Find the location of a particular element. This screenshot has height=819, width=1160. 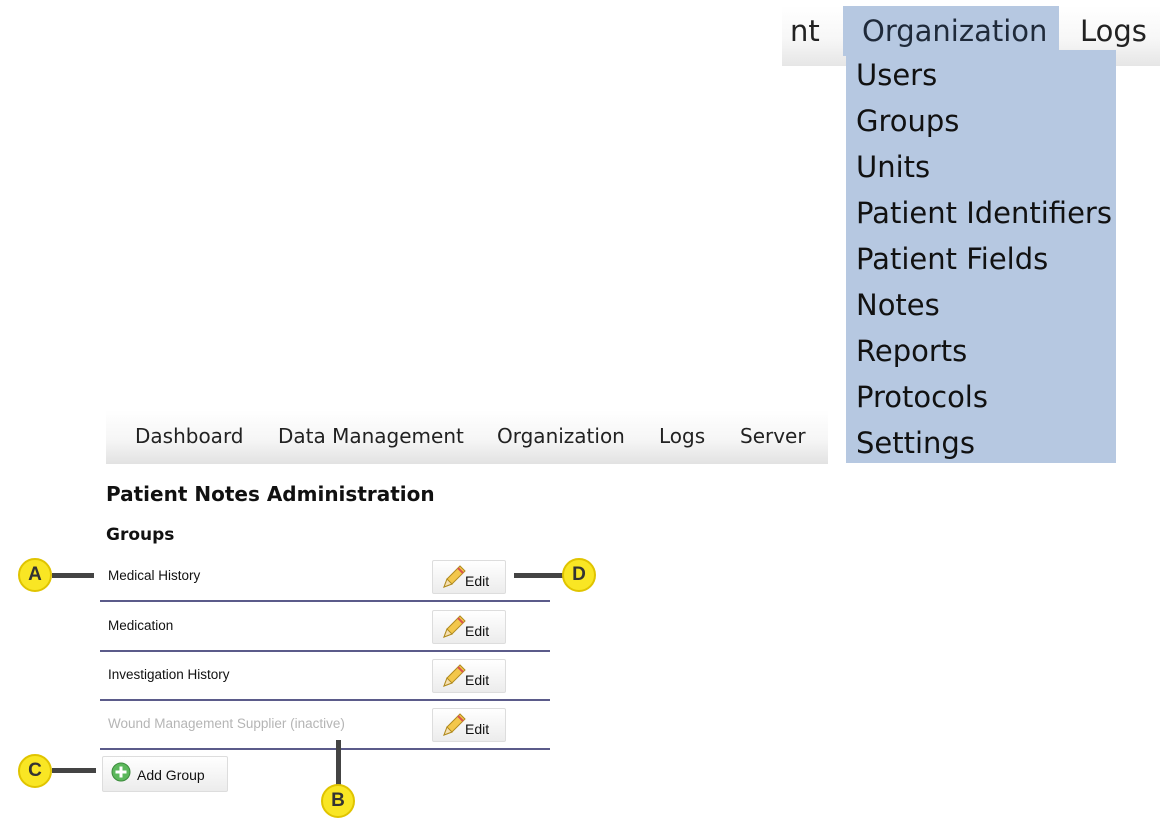

dropdown-item-notes: Notes is located at coordinates (981, 303).